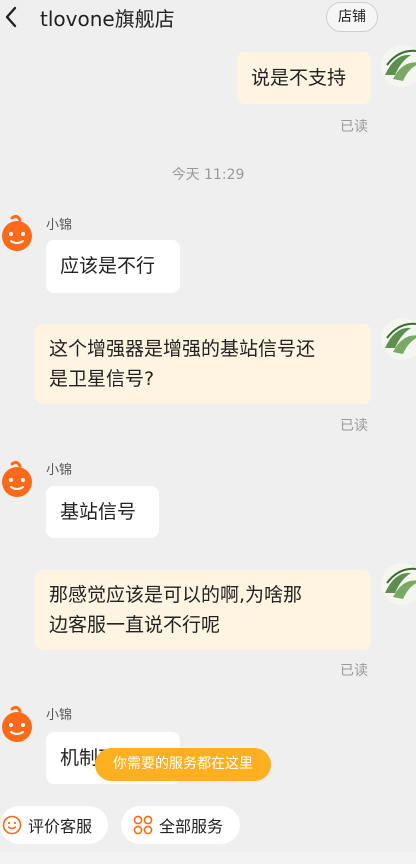 The width and height of the screenshot is (416, 864). I want to click on rate-service-button: 评价客服, so click(54, 825).